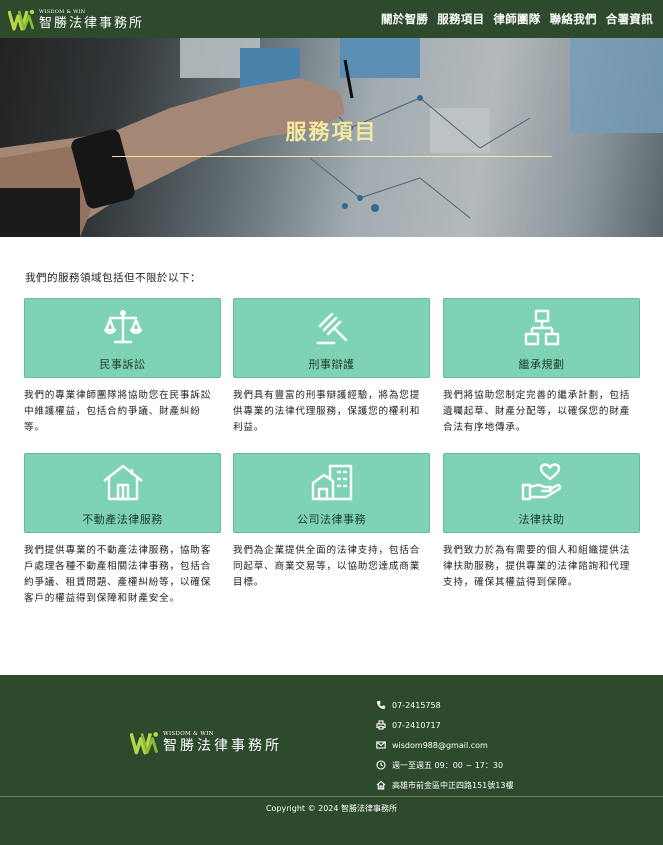  I want to click on service-card-legal-aid: 法律扶助, so click(541, 493).